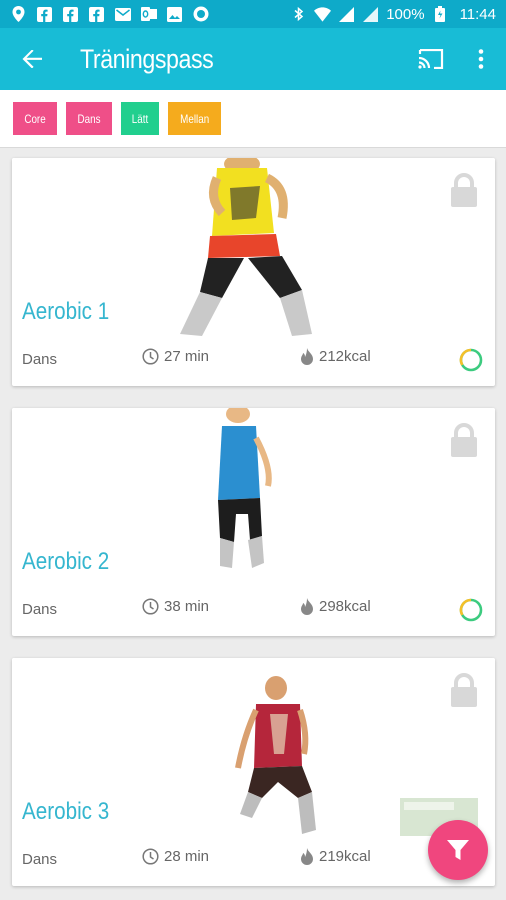  I want to click on cast-icon, so click(431, 59).